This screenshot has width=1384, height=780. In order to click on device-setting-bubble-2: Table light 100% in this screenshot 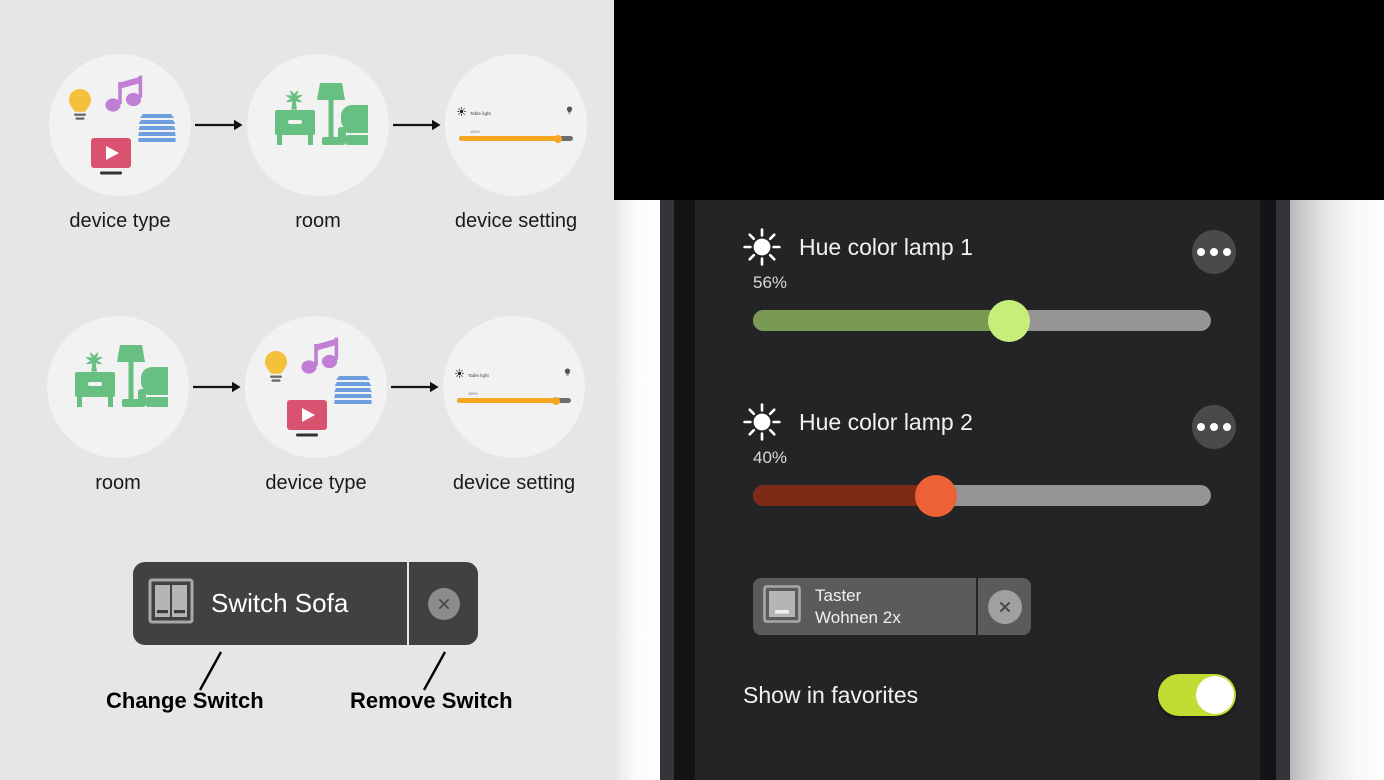, I will do `click(514, 387)`.